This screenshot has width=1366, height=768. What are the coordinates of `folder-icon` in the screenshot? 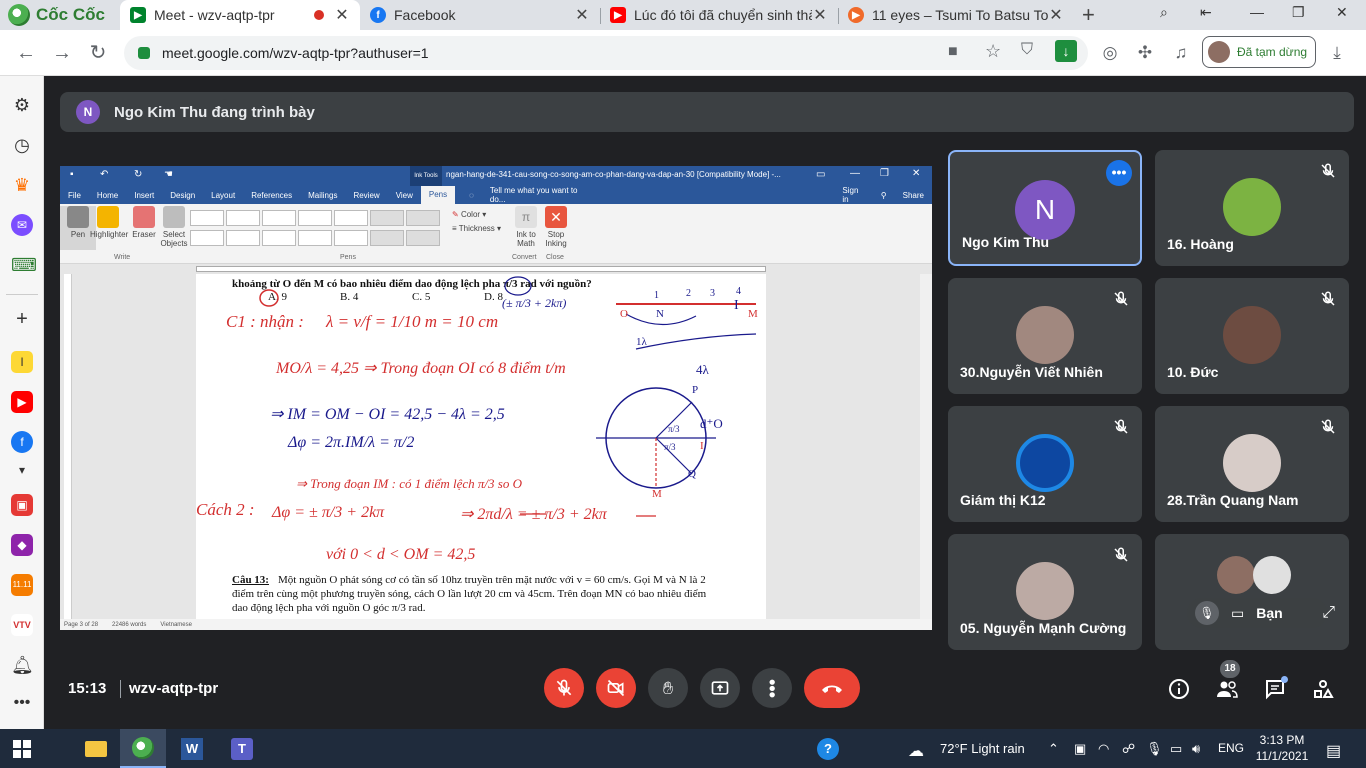 It's located at (96, 748).